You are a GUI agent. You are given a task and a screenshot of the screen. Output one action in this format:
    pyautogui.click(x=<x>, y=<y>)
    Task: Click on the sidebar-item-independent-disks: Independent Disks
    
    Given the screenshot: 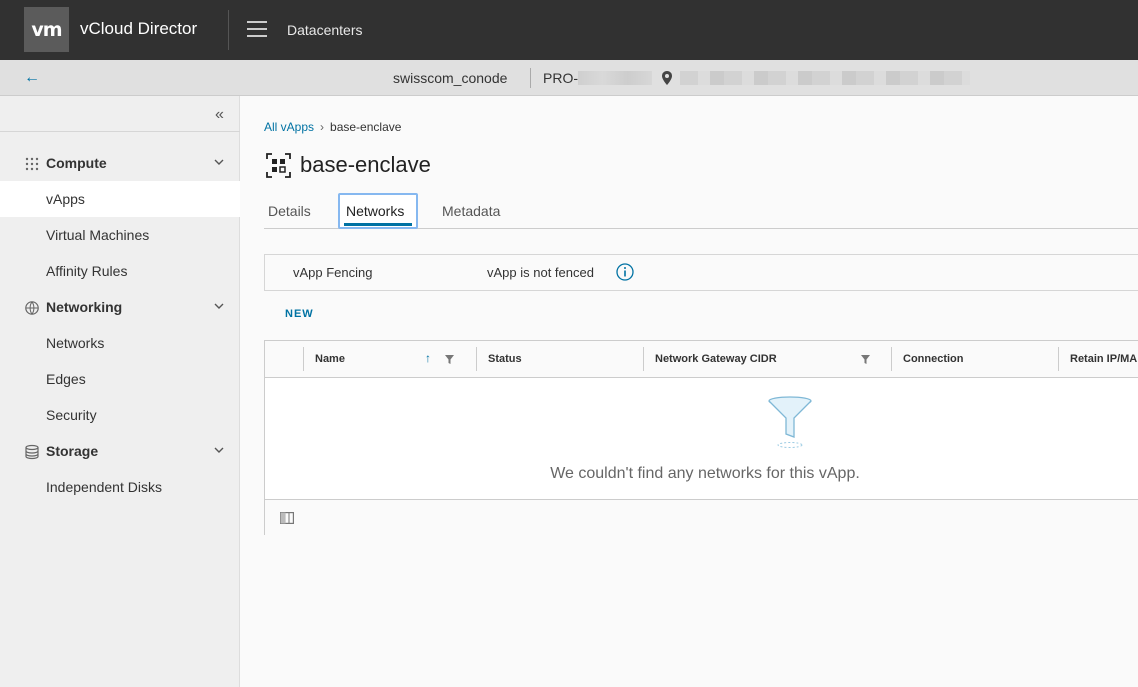 What is the action you would take?
    pyautogui.click(x=120, y=487)
    